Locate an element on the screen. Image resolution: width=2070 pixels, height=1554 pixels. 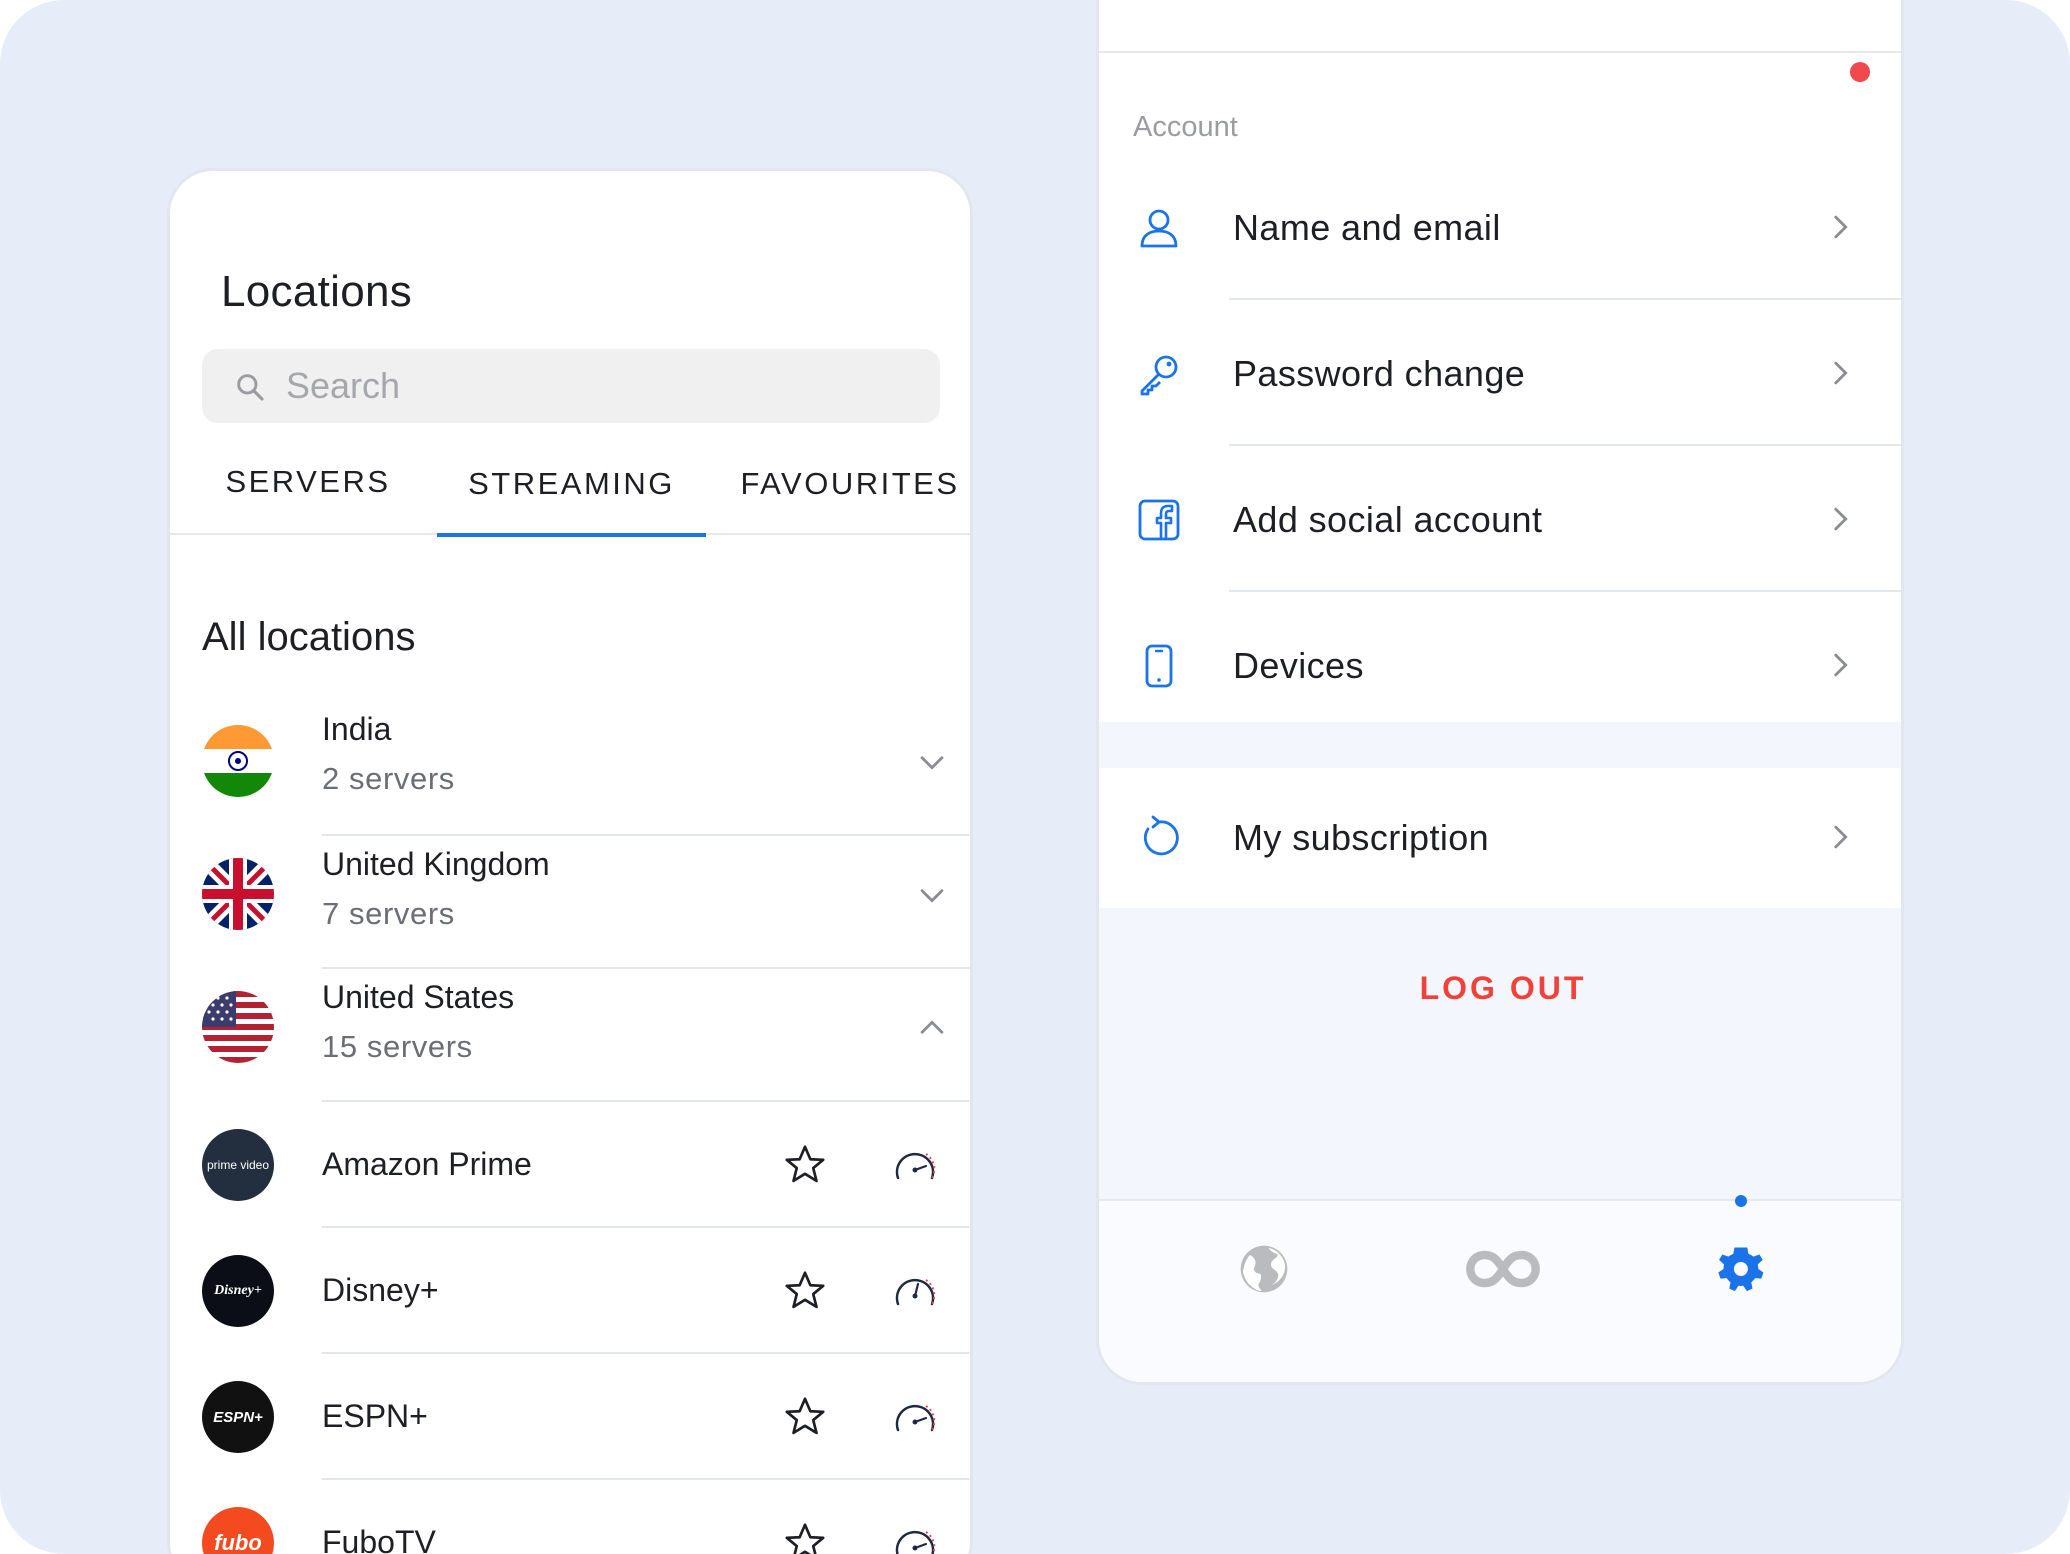
chevron-up-icon is located at coordinates (932, 1028).